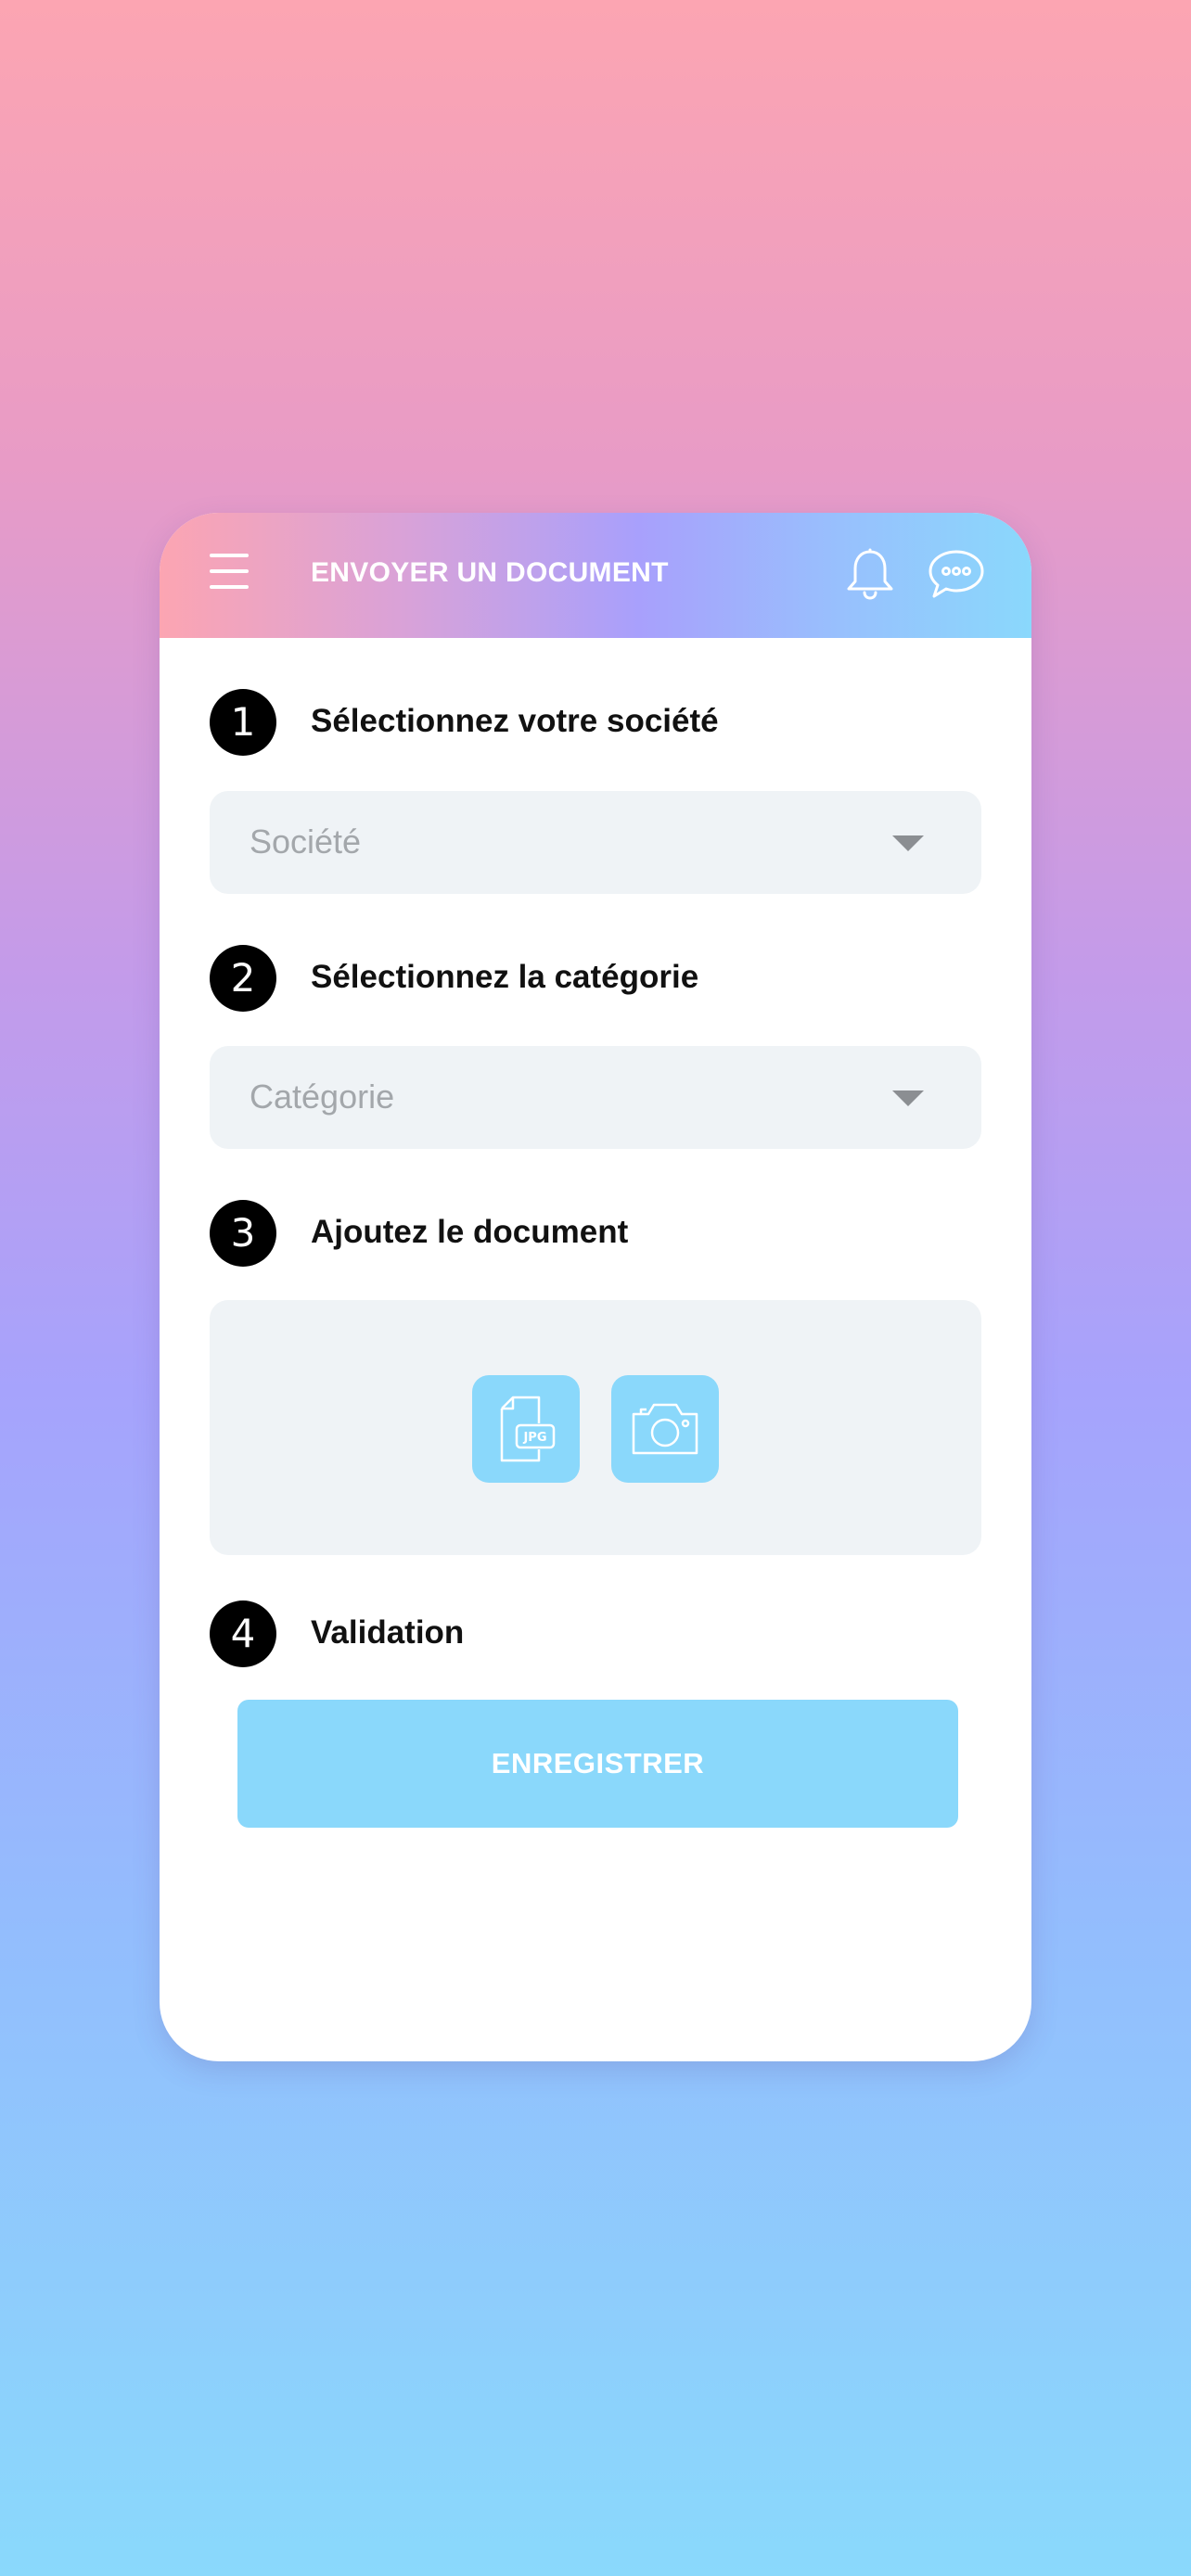  Describe the element at coordinates (243, 978) in the screenshot. I see `step-2-badge: 2` at that location.